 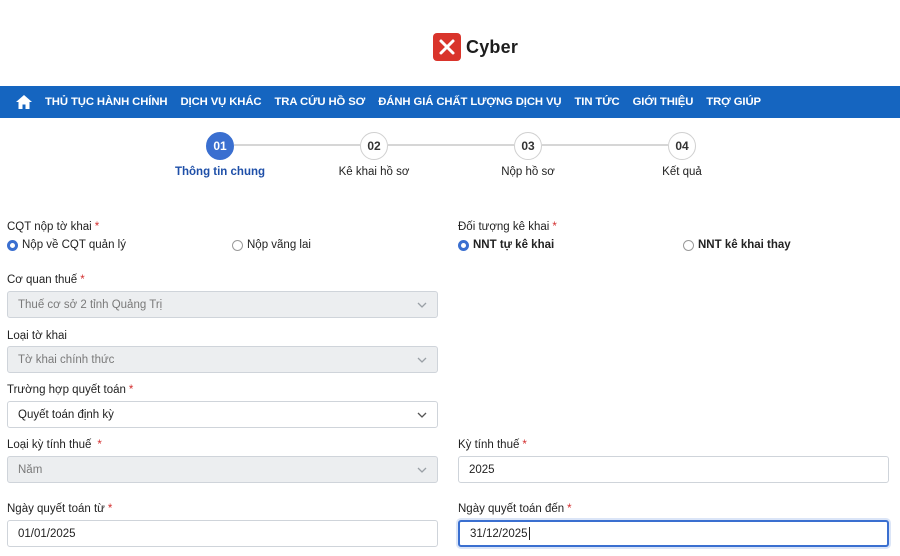 I want to click on step-3: 03 Nộp hồ sơ, so click(x=528, y=155).